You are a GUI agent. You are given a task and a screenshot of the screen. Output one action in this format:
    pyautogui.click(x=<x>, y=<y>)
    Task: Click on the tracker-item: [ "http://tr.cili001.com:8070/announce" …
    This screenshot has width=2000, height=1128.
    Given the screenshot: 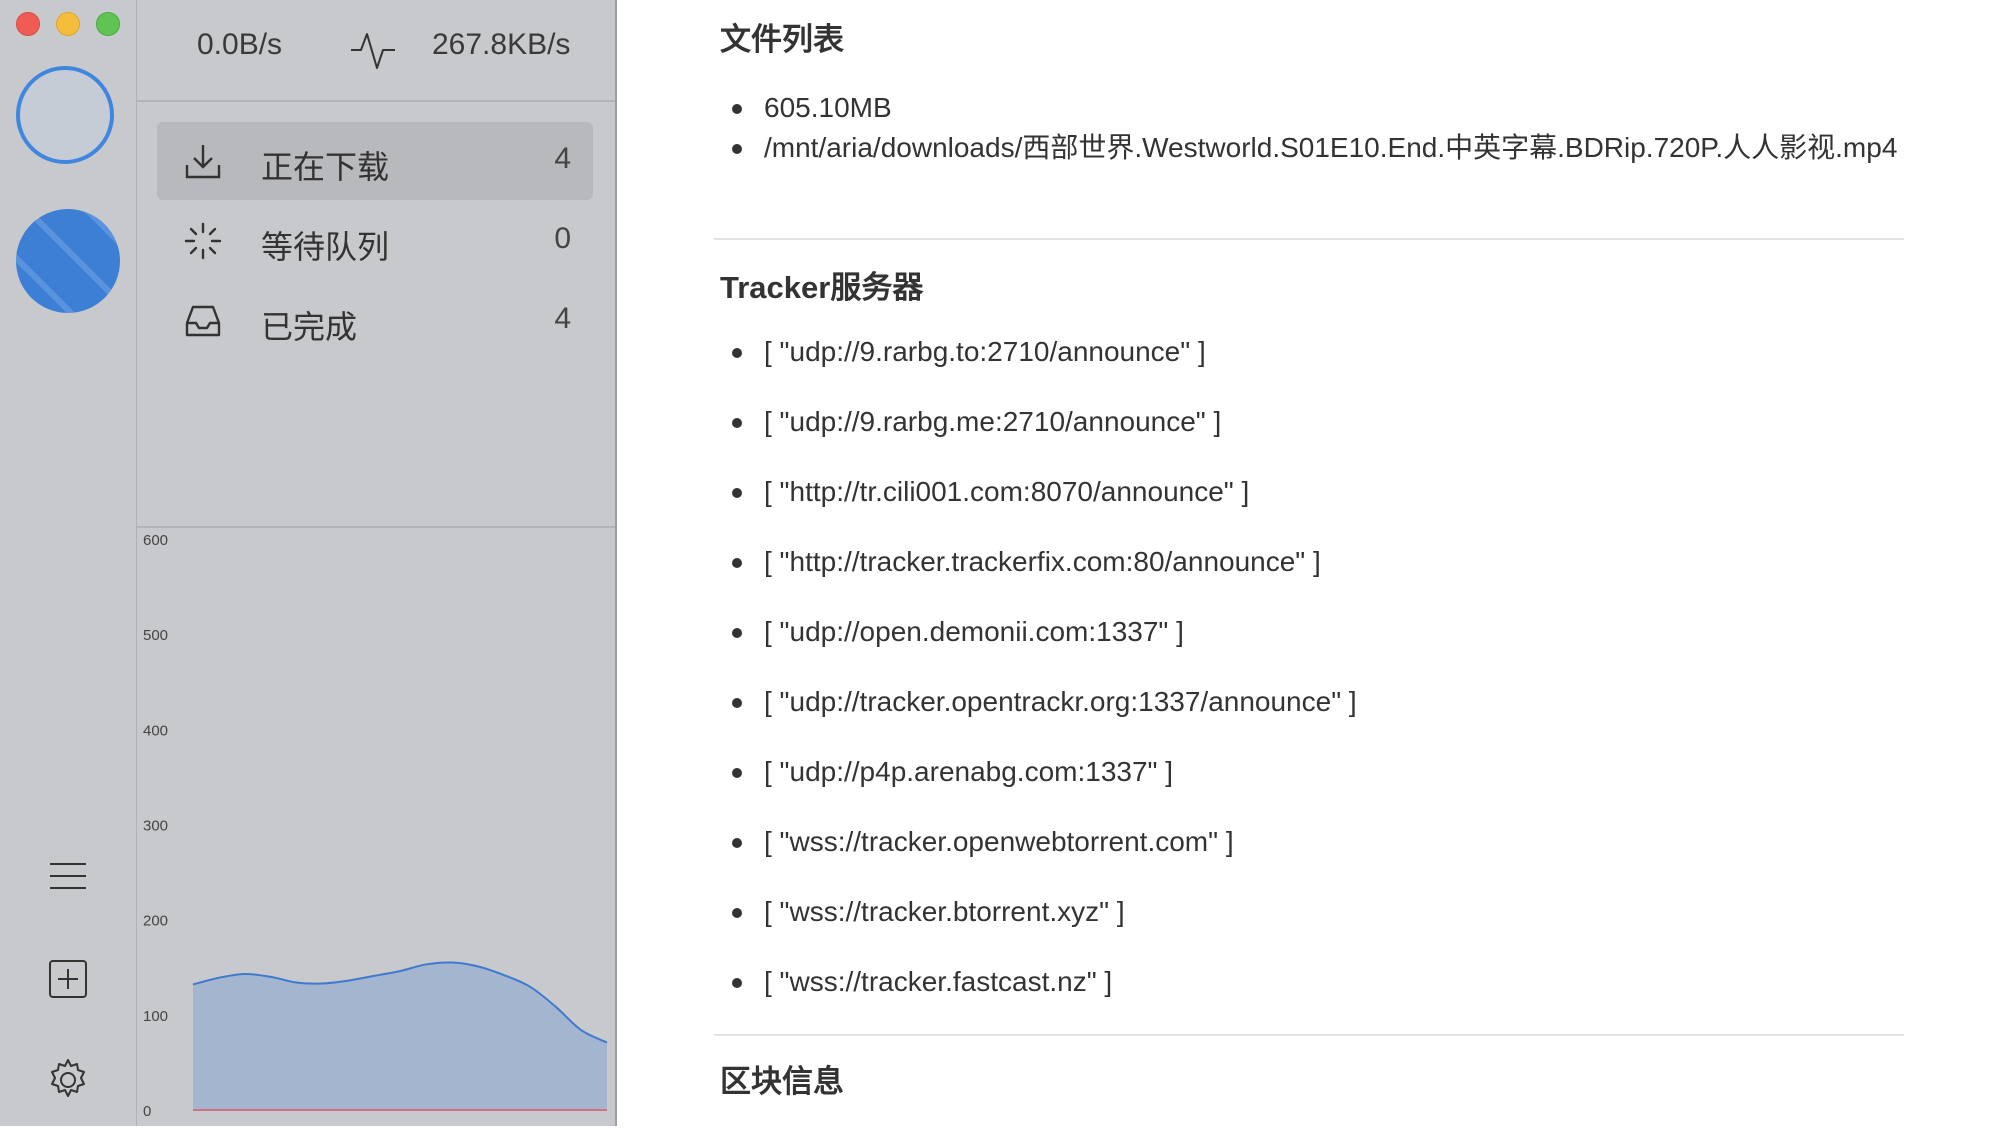 What is the action you would take?
    pyautogui.click(x=1318, y=507)
    